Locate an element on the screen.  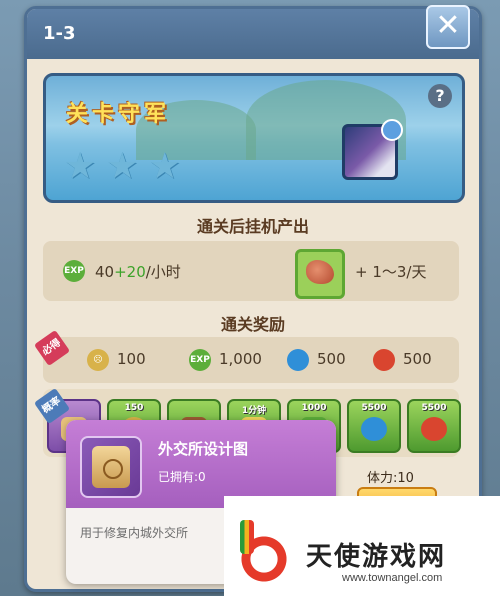
info-badge-icon is located at coordinates (392, 130).